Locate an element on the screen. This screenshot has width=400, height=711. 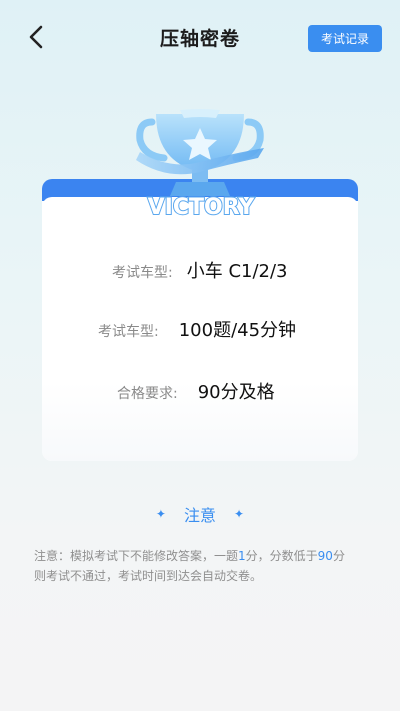
info-value: 小车 C1/2/3 is located at coordinates (237, 271).